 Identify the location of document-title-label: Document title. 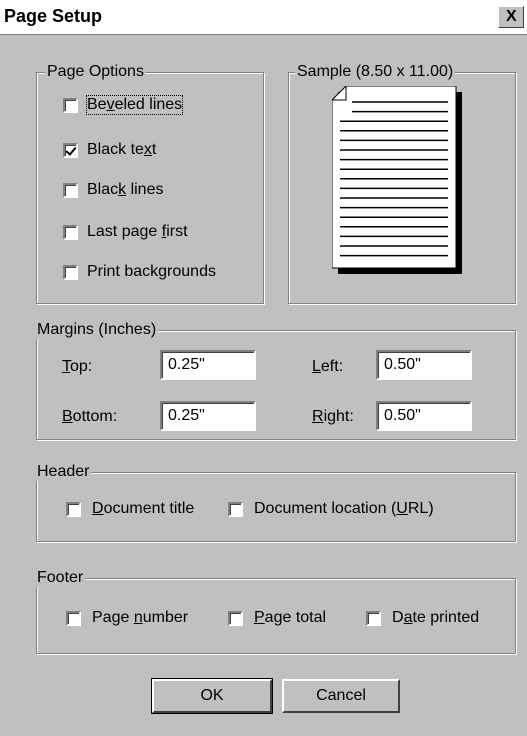
(143, 509).